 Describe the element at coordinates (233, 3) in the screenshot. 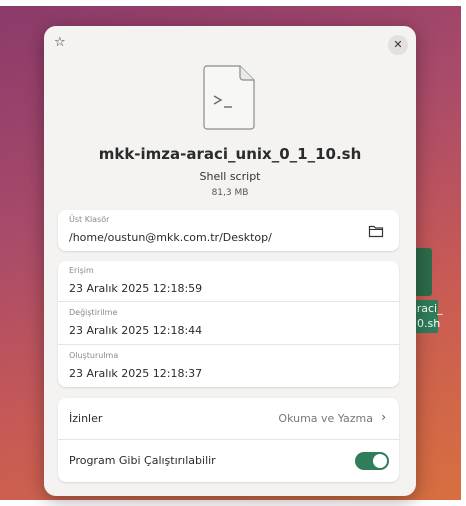

I see `screenshot-border-top` at that location.